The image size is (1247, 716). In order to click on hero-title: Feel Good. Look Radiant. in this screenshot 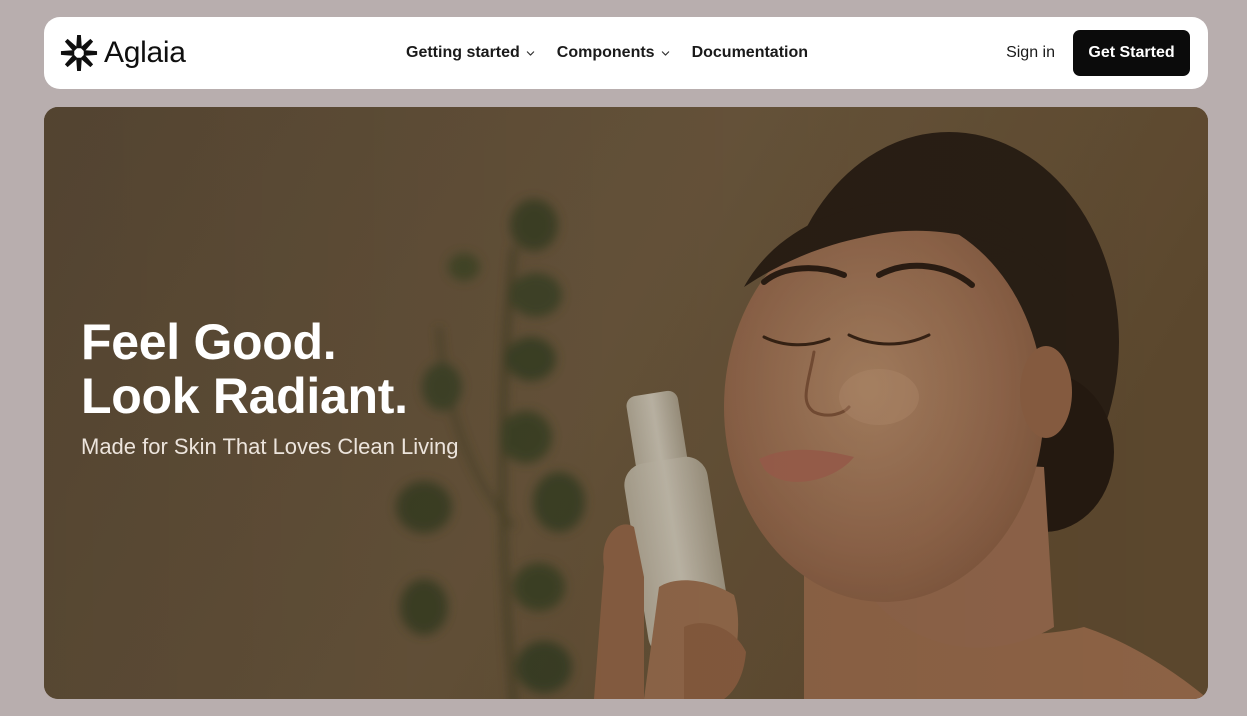, I will do `click(269, 369)`.